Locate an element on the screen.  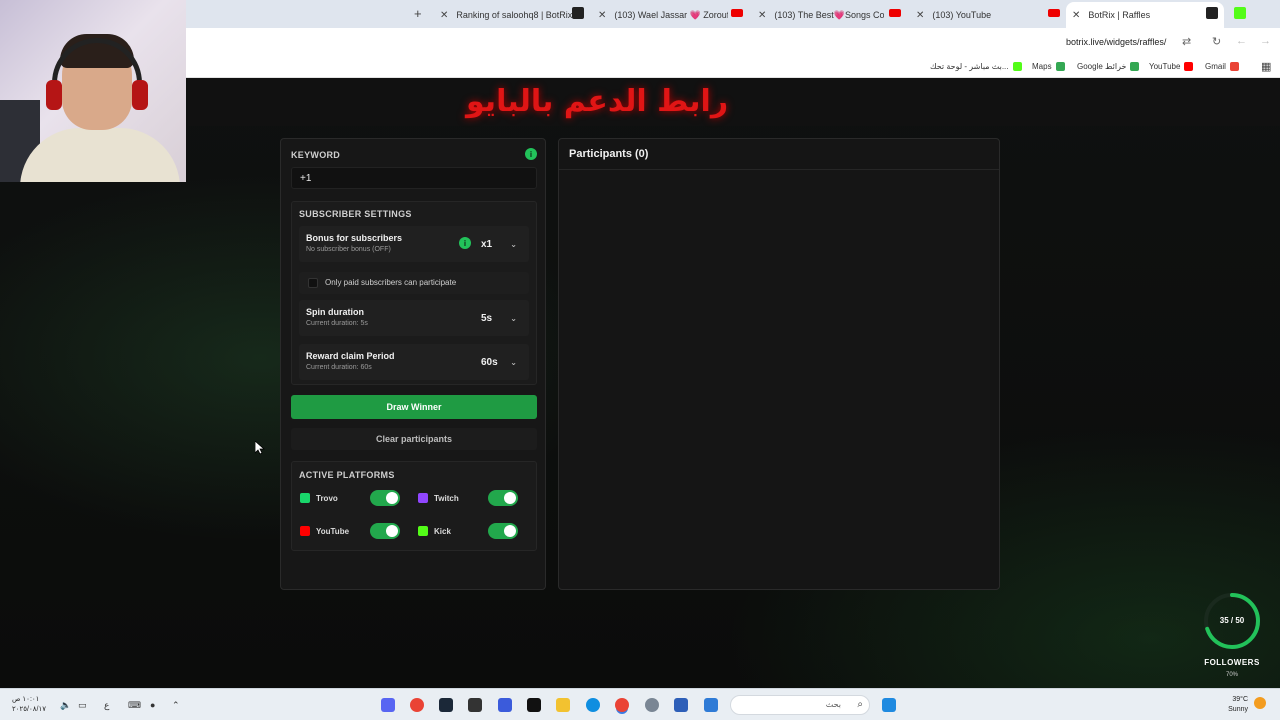
keyboard-icon: ⌨ is located at coordinates (134, 705).